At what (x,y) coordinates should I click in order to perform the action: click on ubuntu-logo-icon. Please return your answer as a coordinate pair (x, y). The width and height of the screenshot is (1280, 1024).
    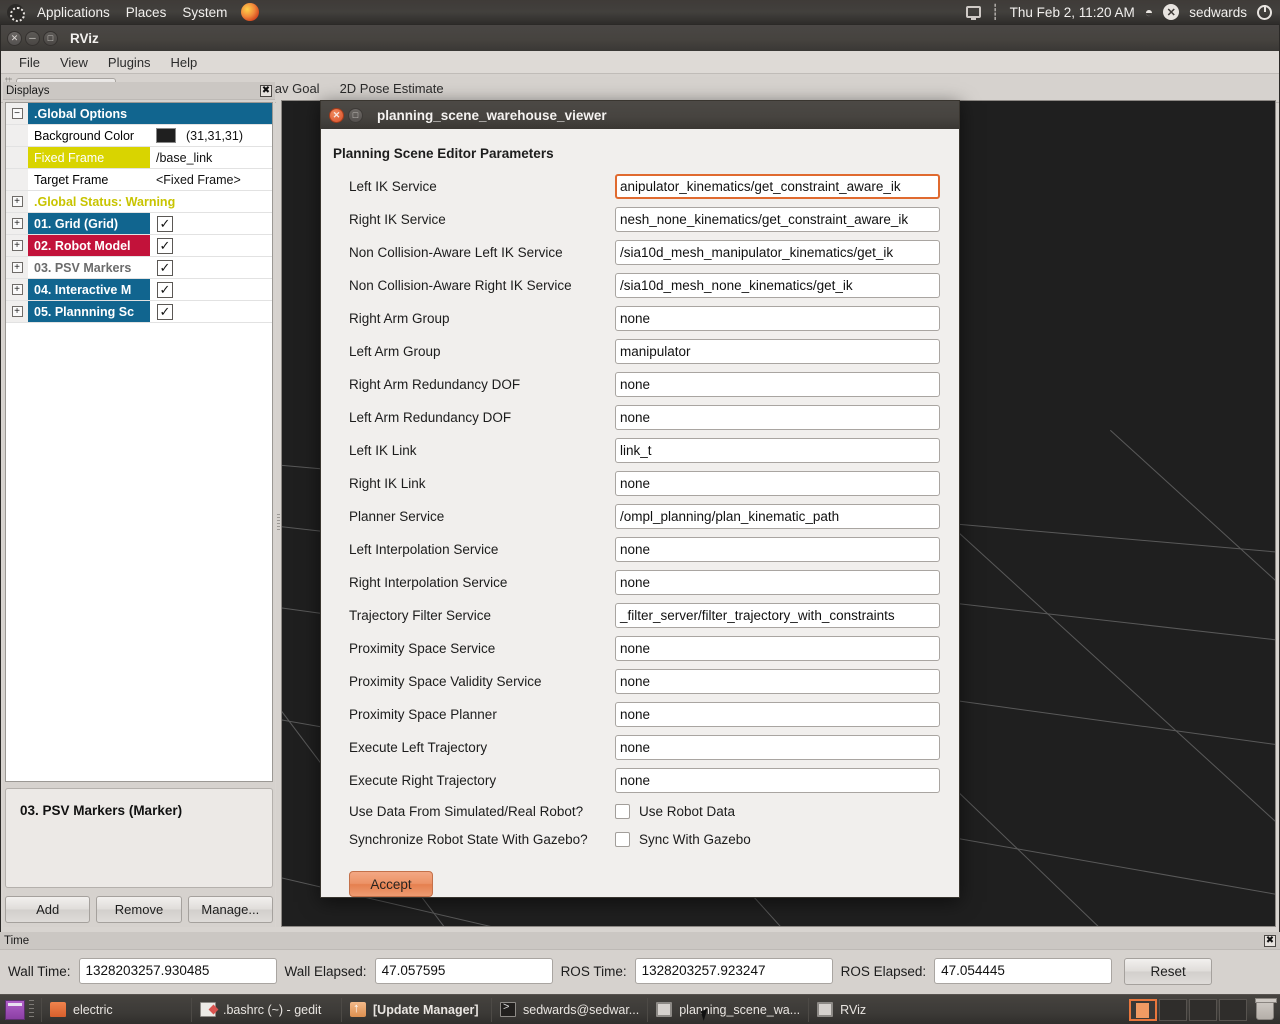
    Looking at the image, I should click on (16, 12).